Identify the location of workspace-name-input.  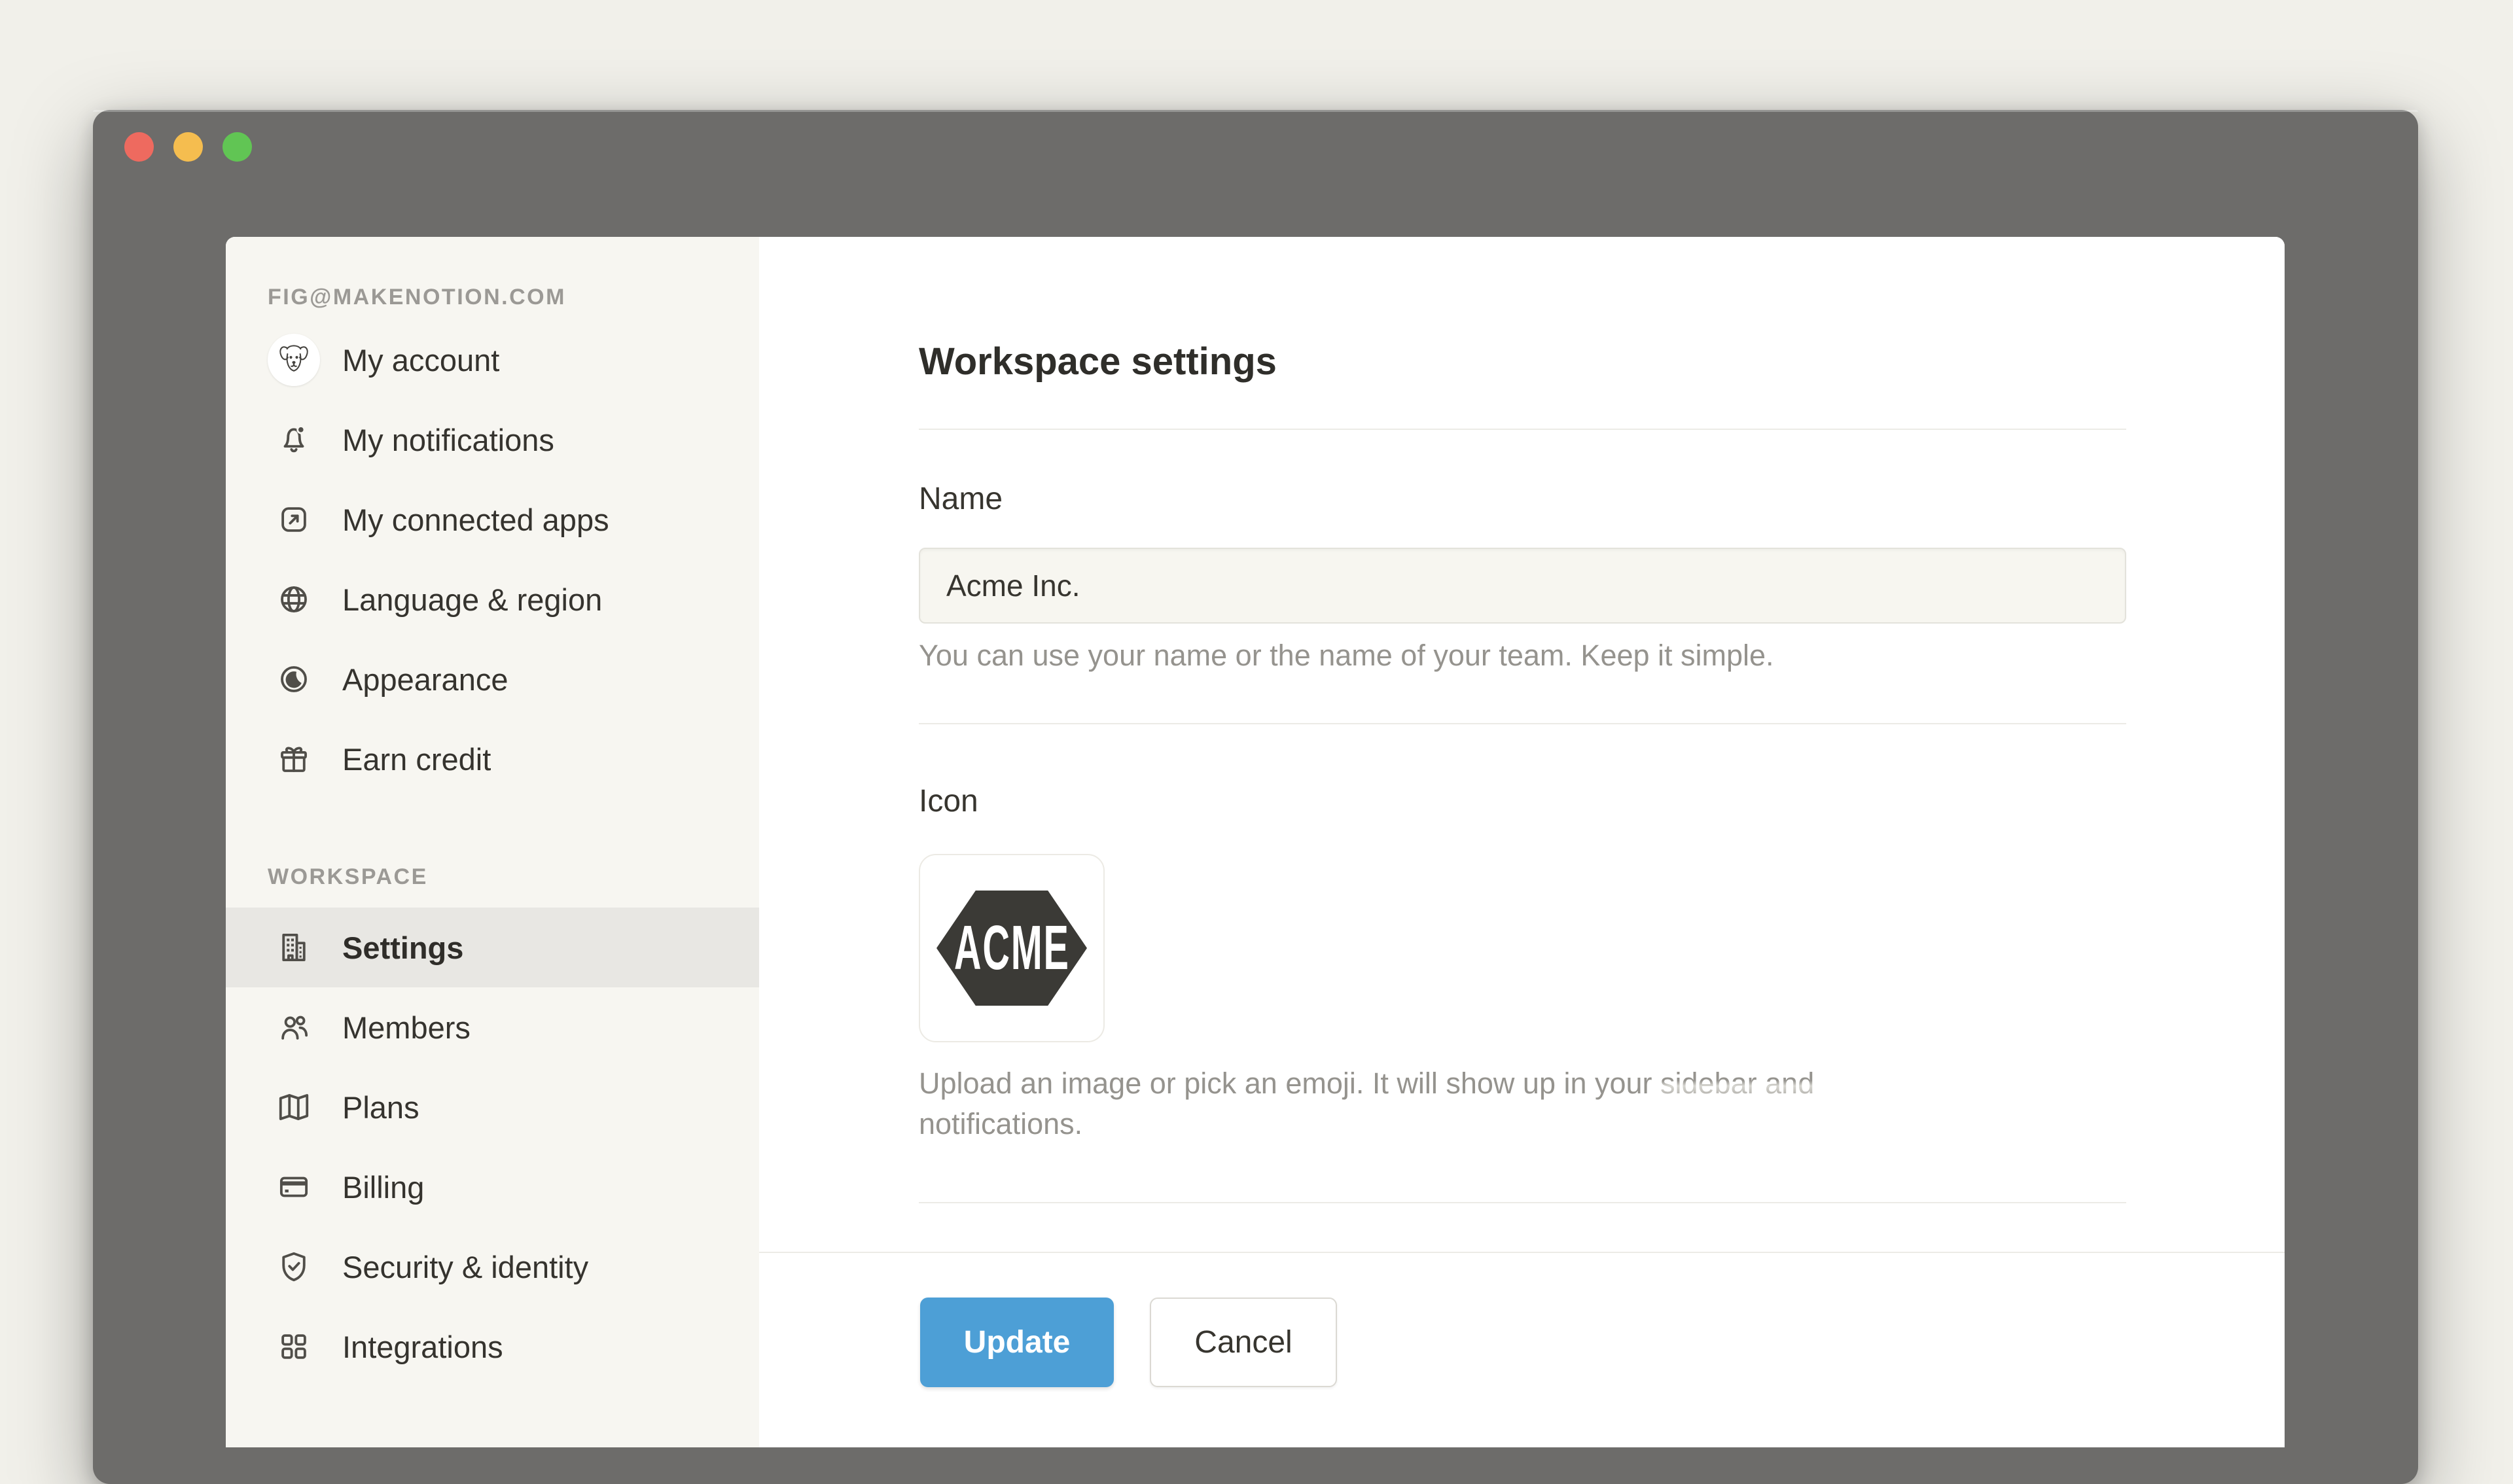
(1522, 586).